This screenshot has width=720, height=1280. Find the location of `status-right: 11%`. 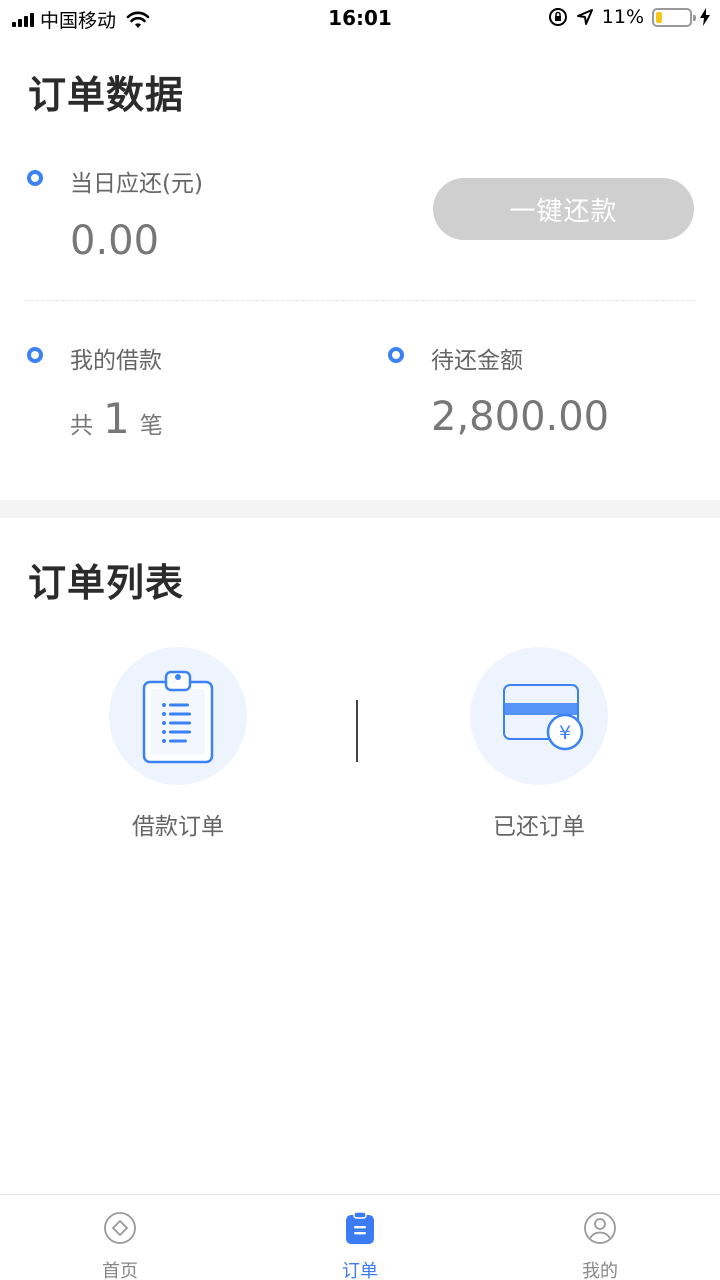

status-right: 11% is located at coordinates (629, 17).